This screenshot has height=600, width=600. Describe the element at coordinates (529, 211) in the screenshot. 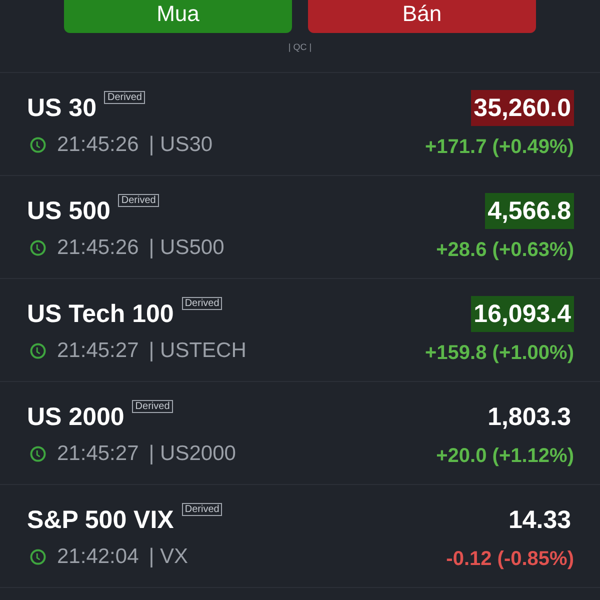

I see `price: 4,566.8` at that location.